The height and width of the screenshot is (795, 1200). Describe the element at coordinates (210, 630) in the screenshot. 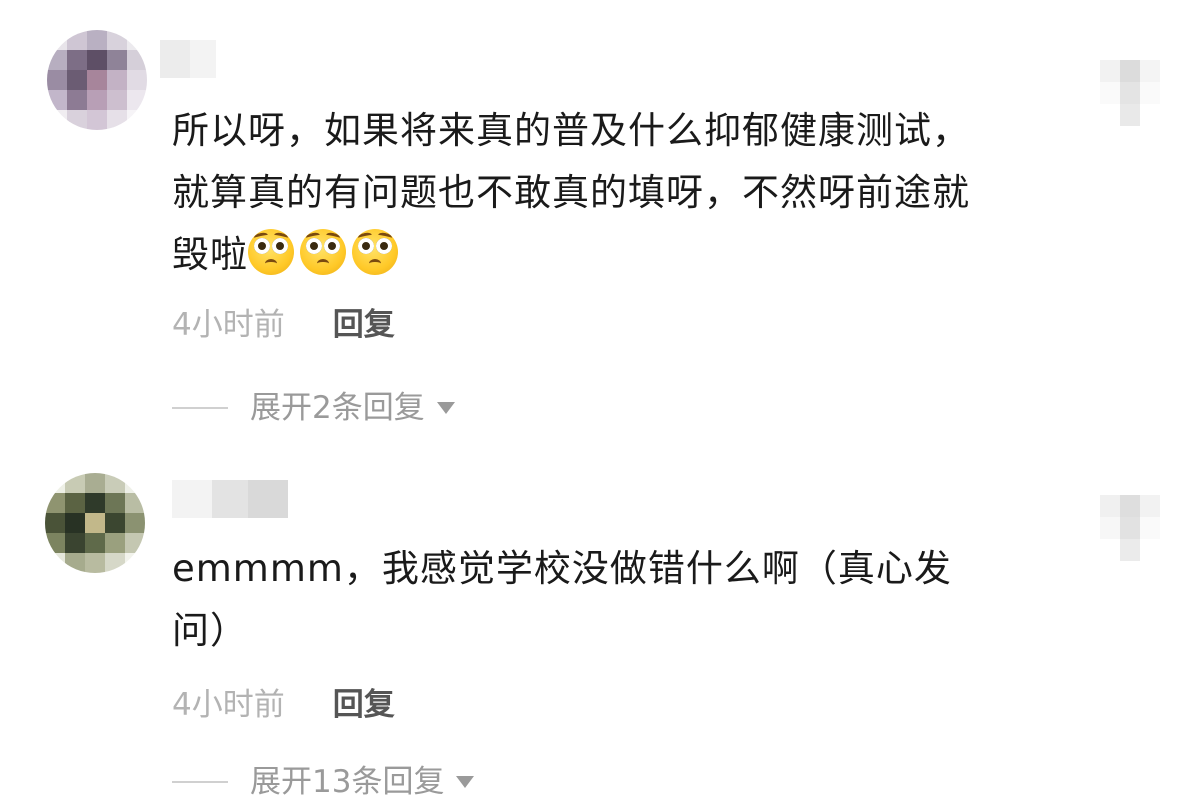

I see `comment-text-line: 问）` at that location.